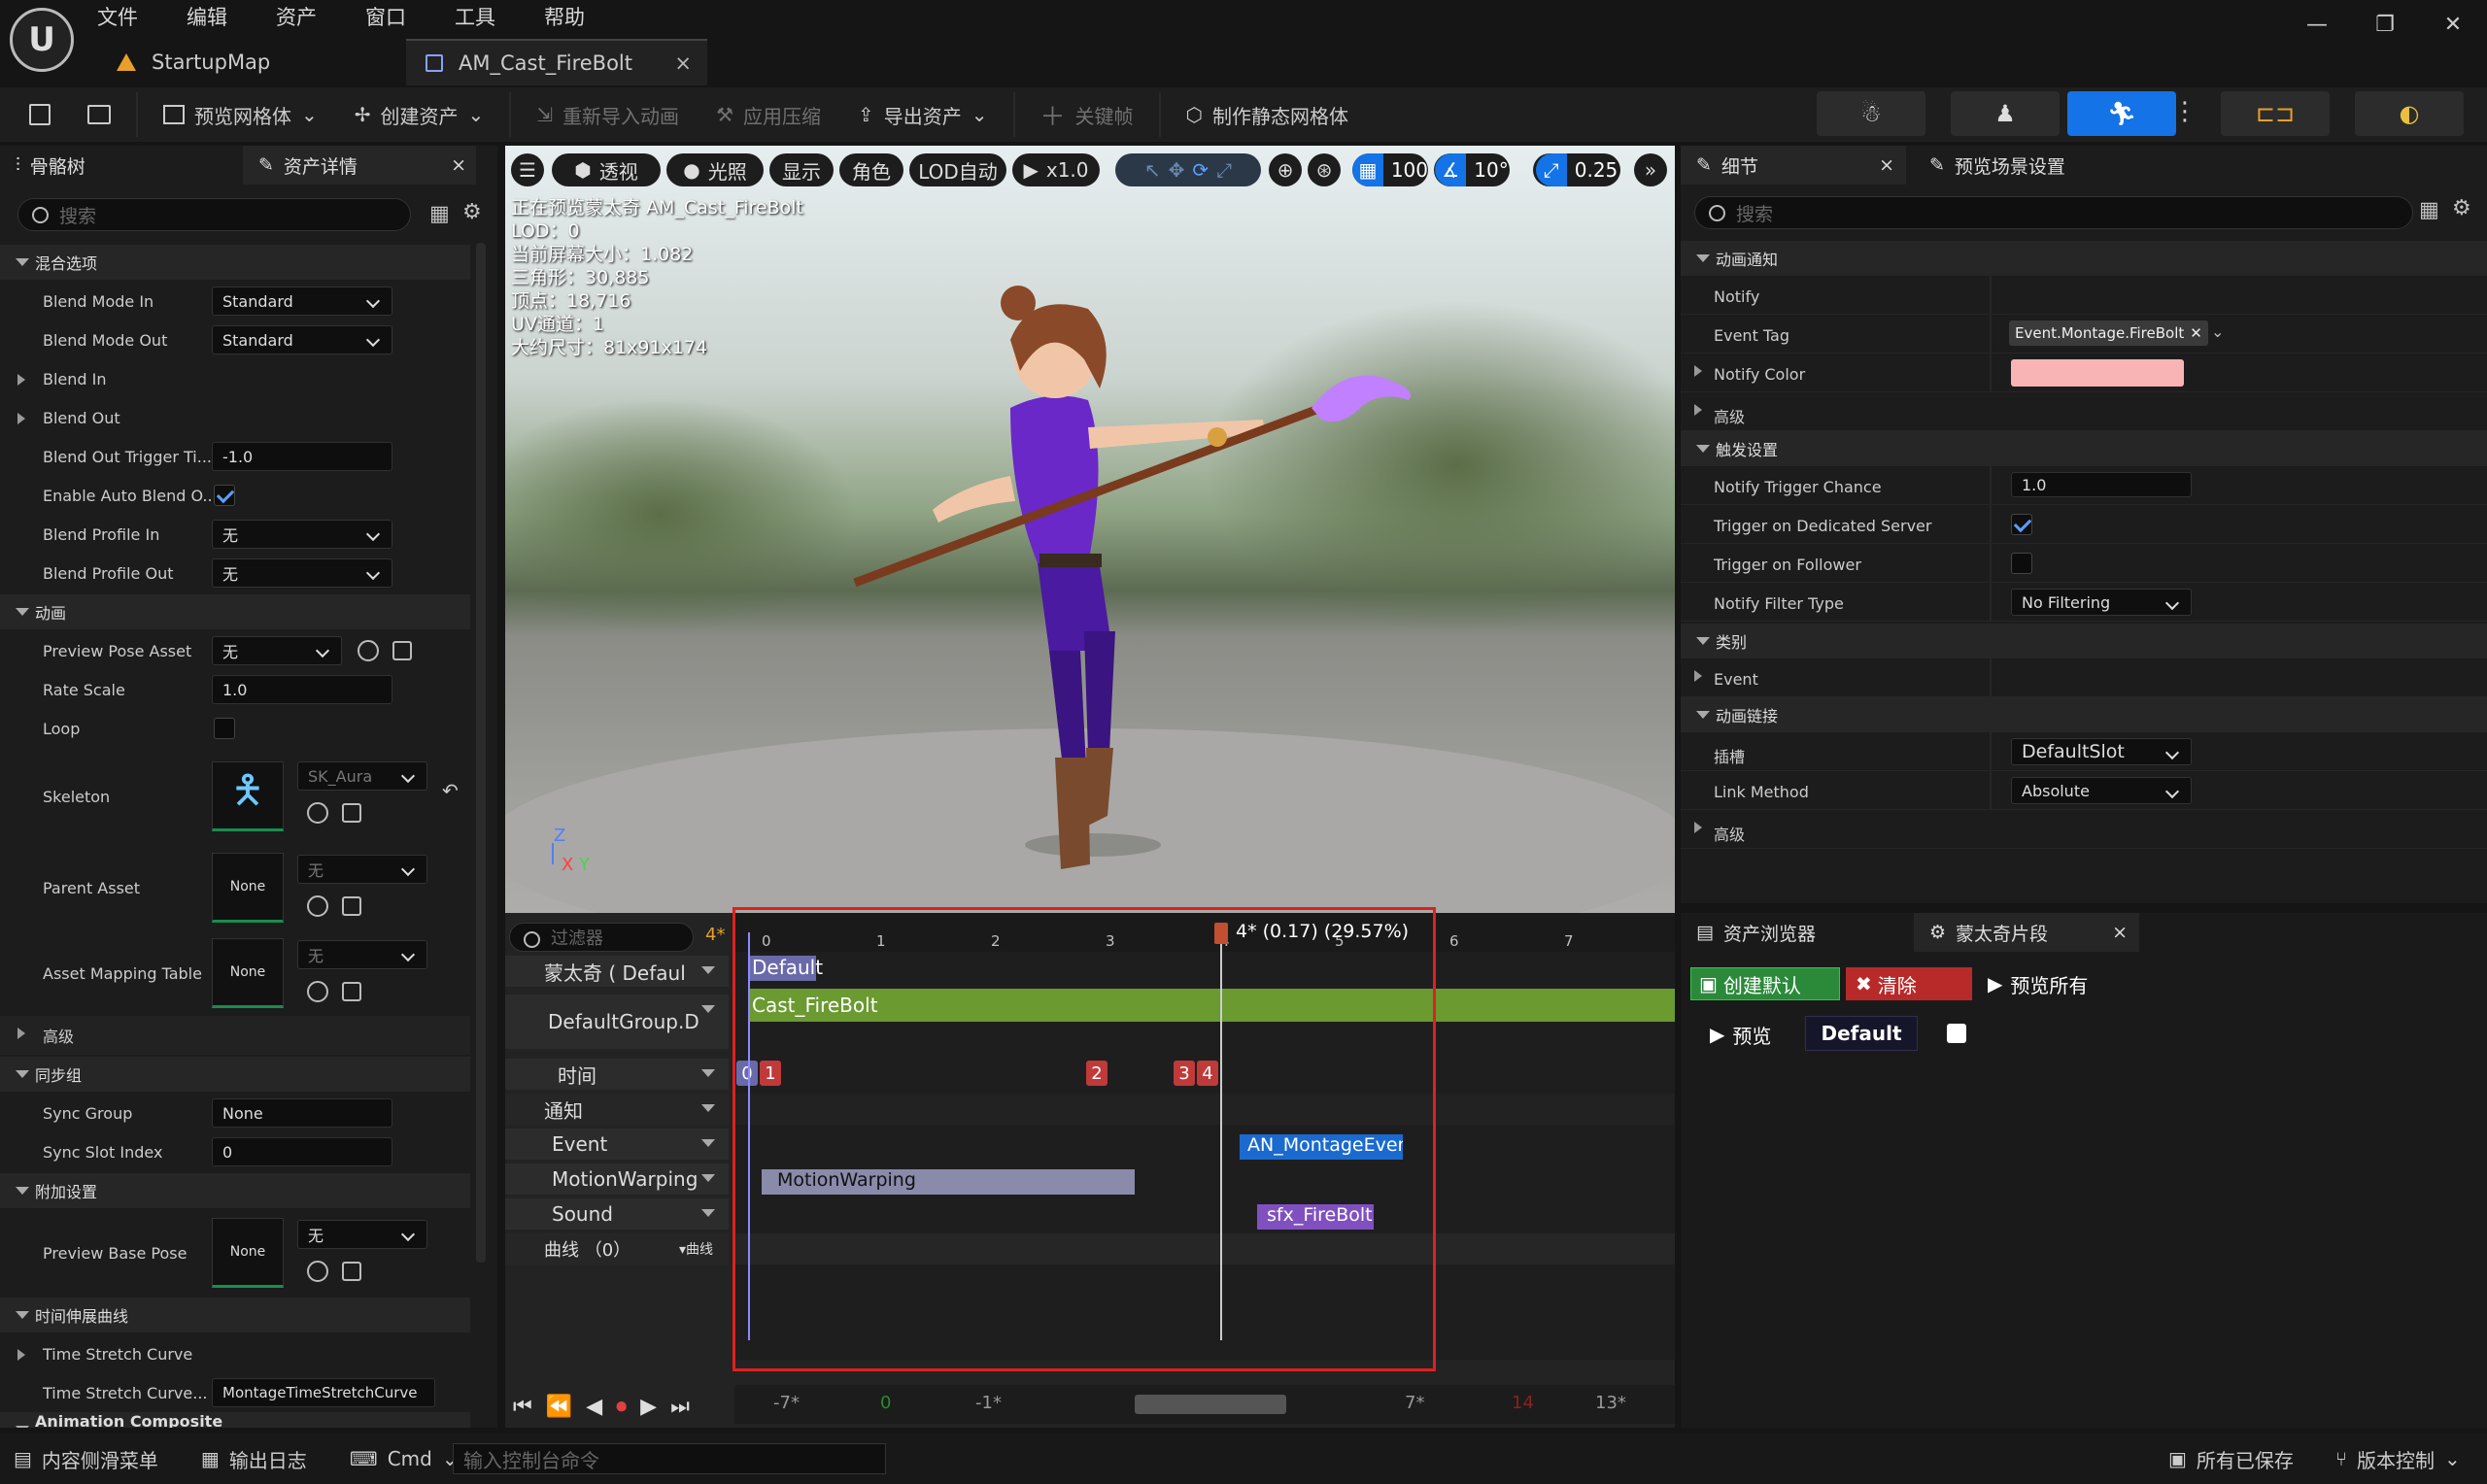 This screenshot has width=2487, height=1484. I want to click on table-view-icon: ▦, so click(439, 214).